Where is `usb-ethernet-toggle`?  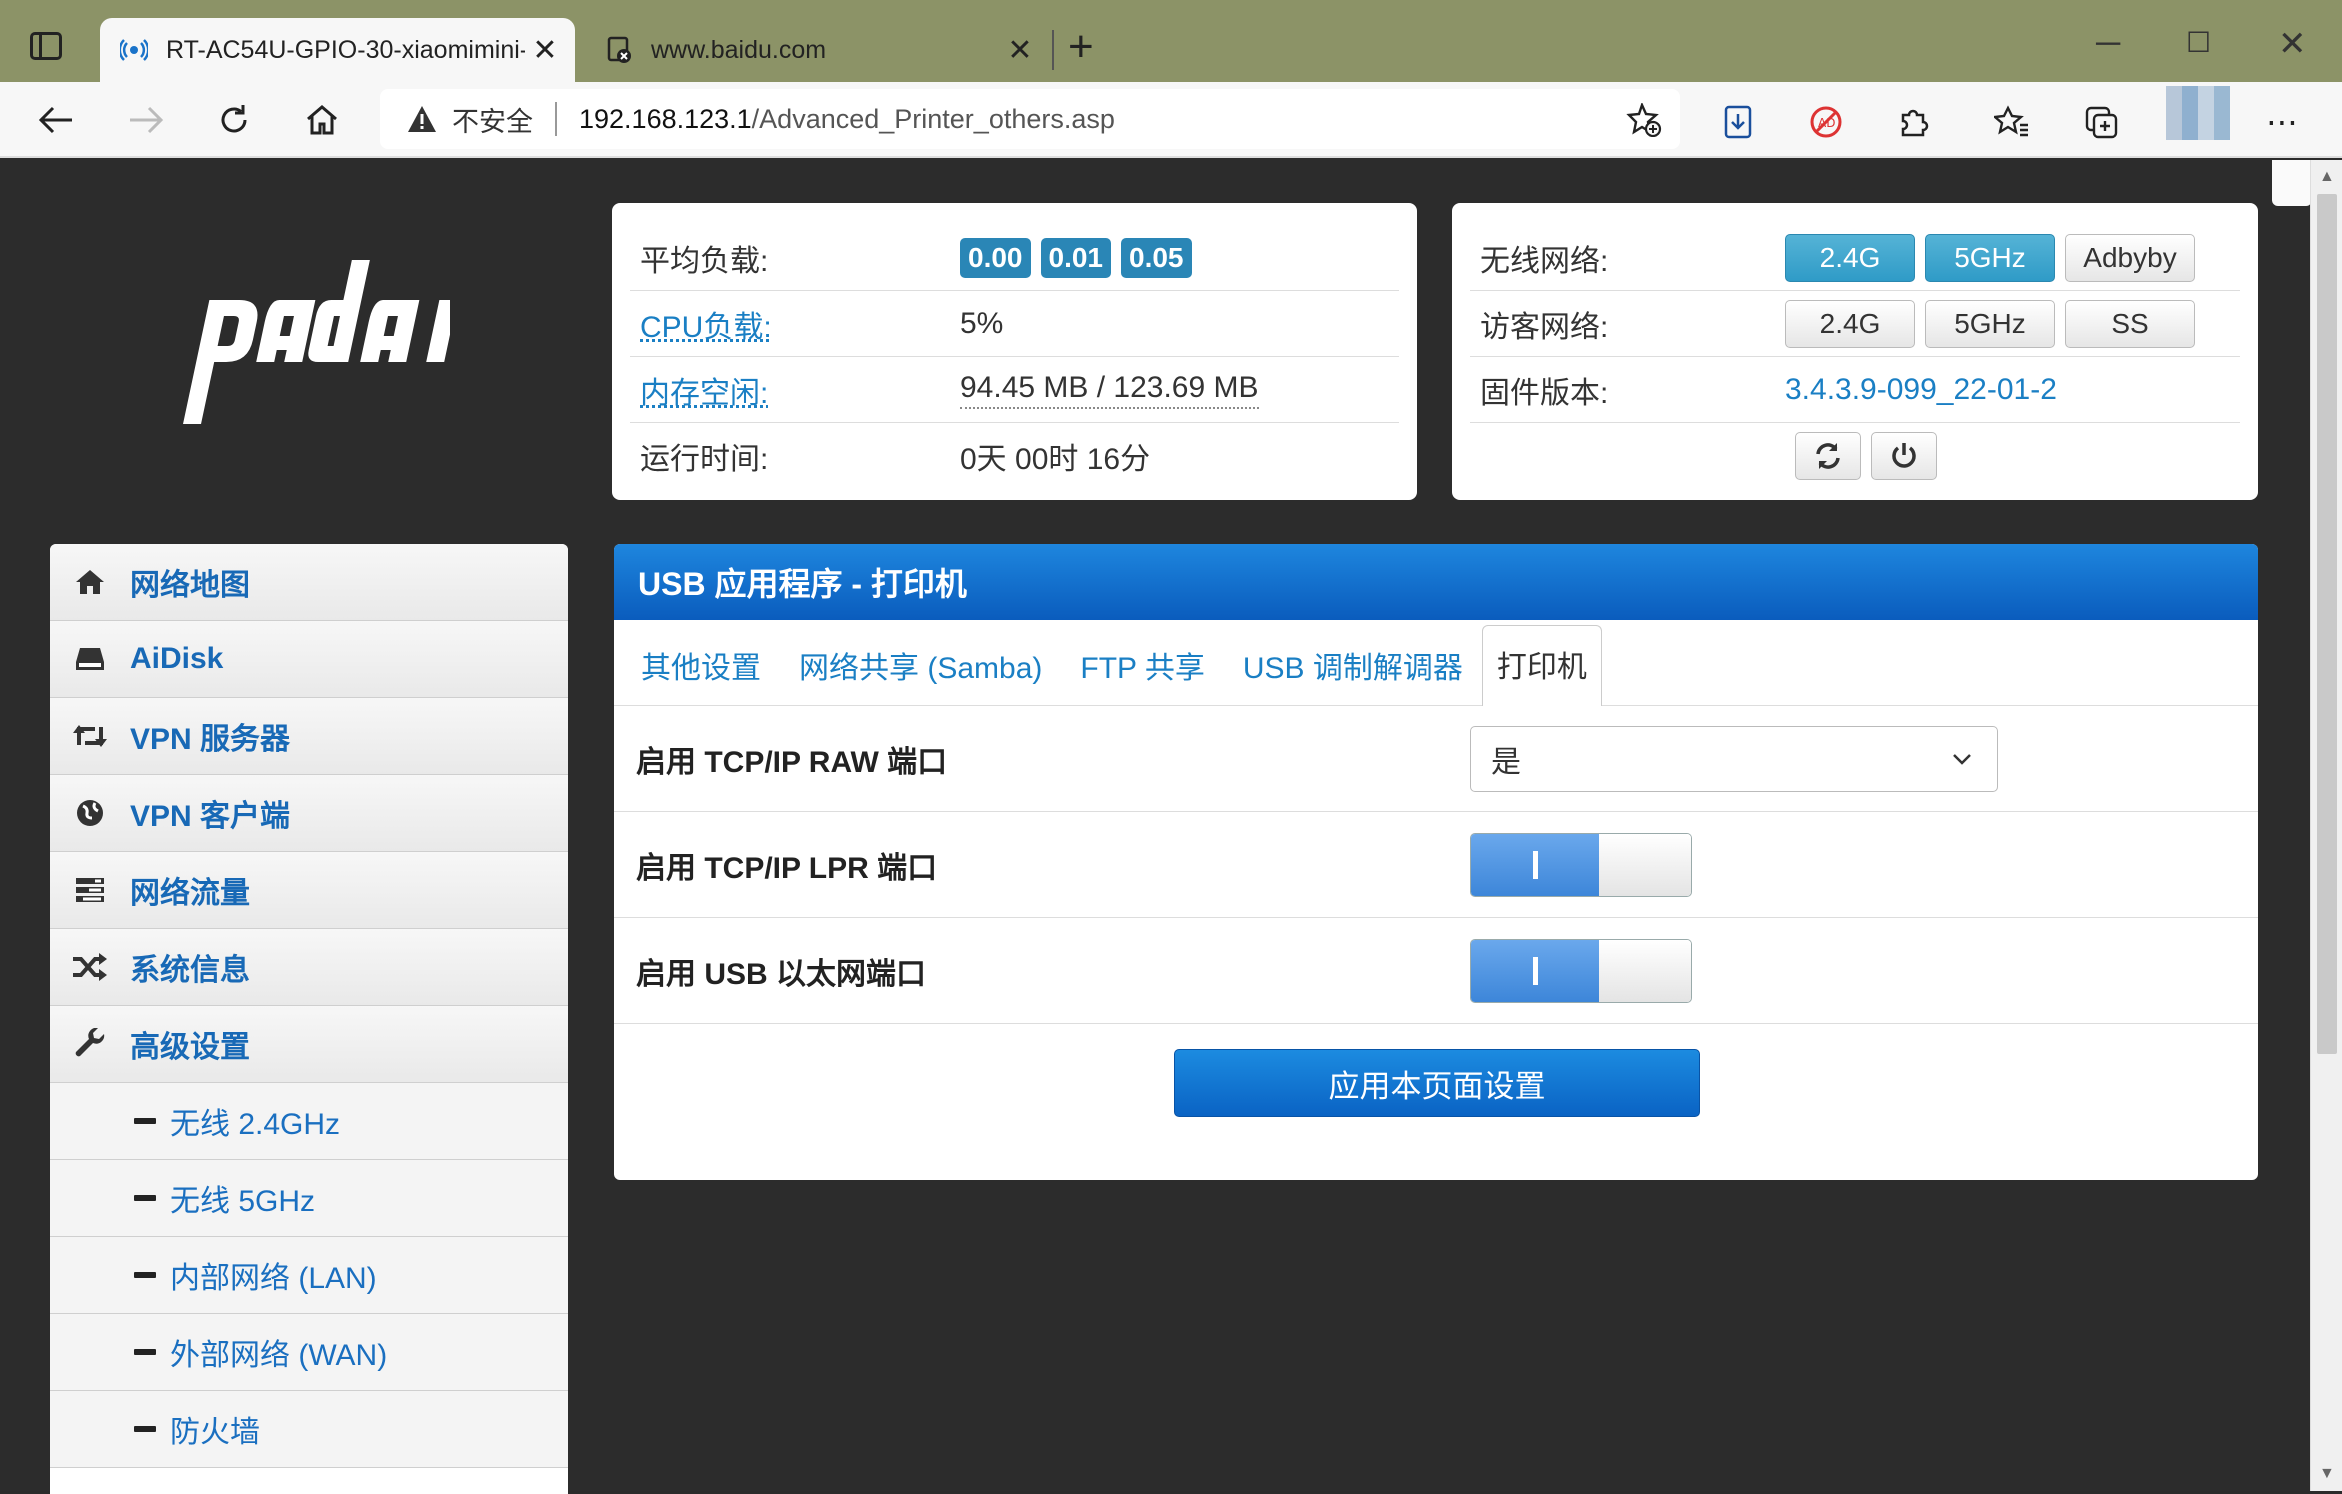 usb-ethernet-toggle is located at coordinates (1581, 970).